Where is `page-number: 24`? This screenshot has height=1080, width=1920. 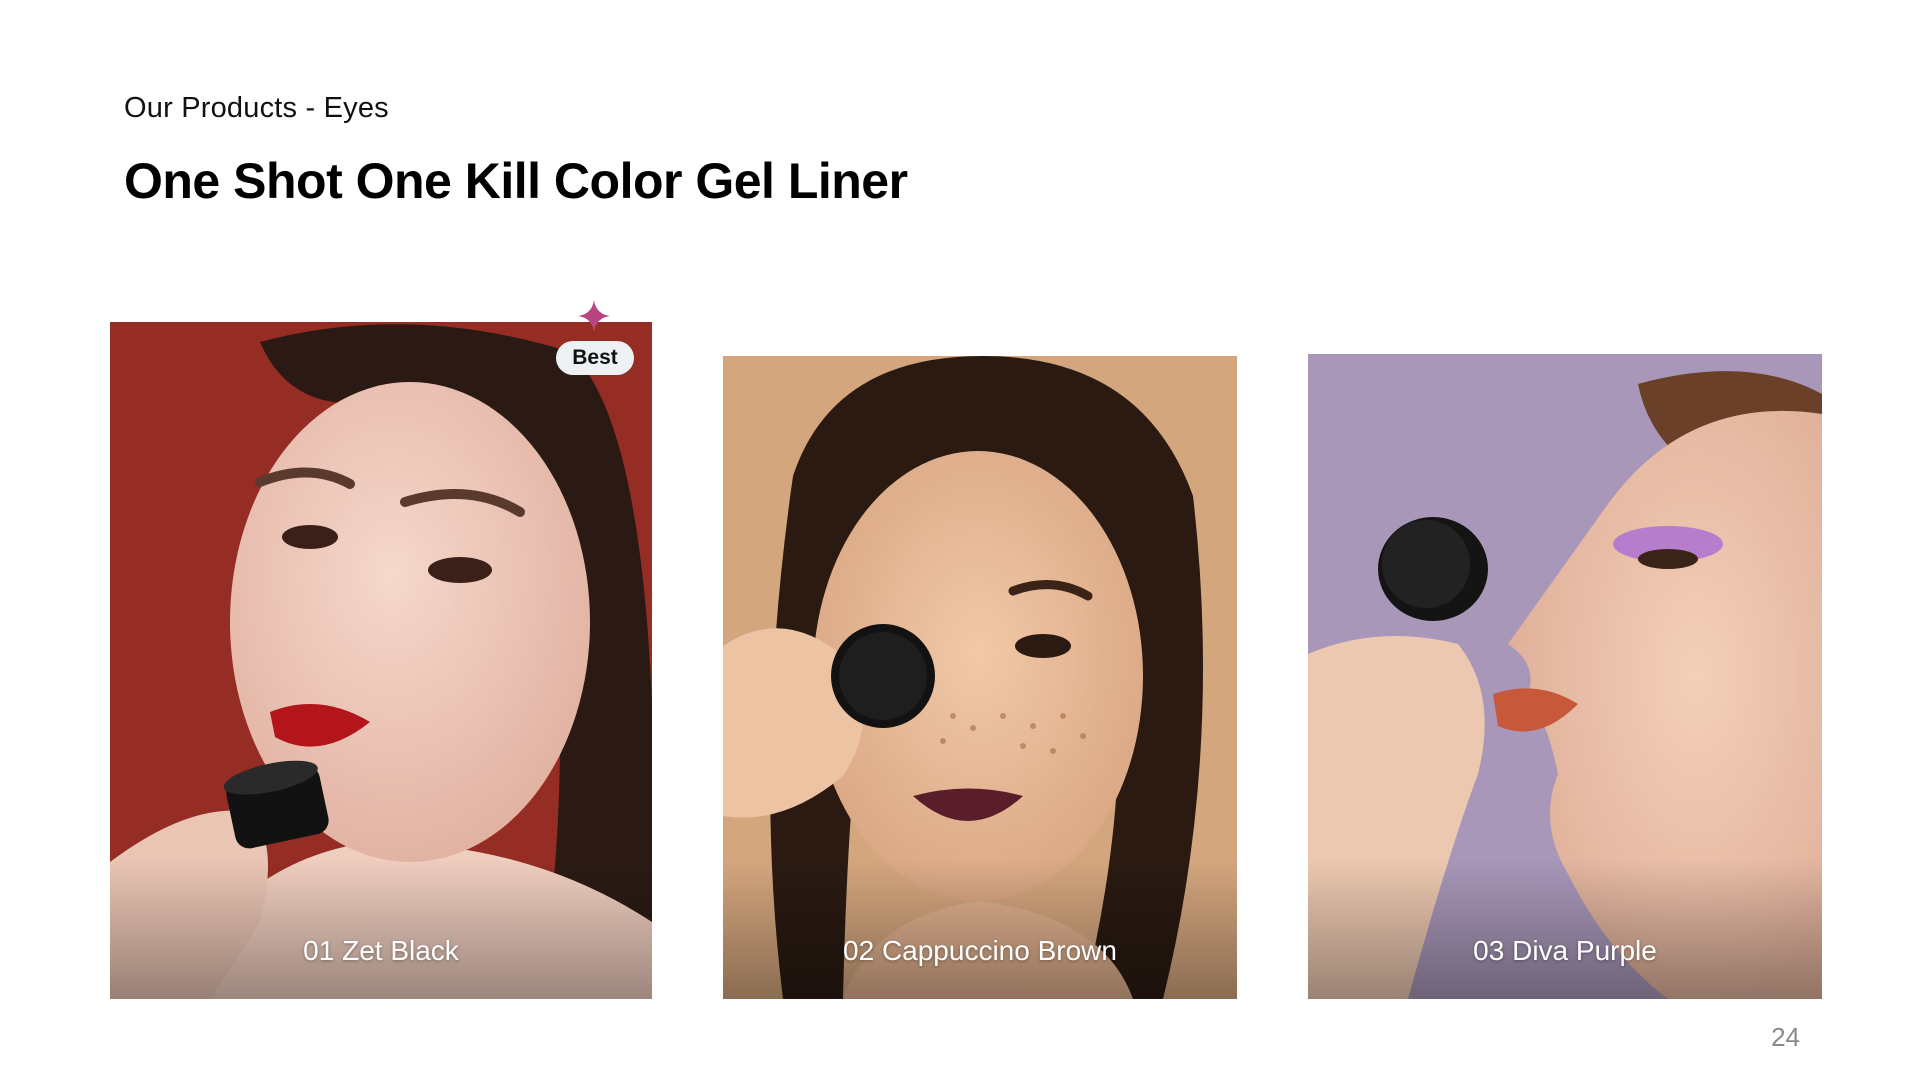
page-number: 24 is located at coordinates (1785, 1037).